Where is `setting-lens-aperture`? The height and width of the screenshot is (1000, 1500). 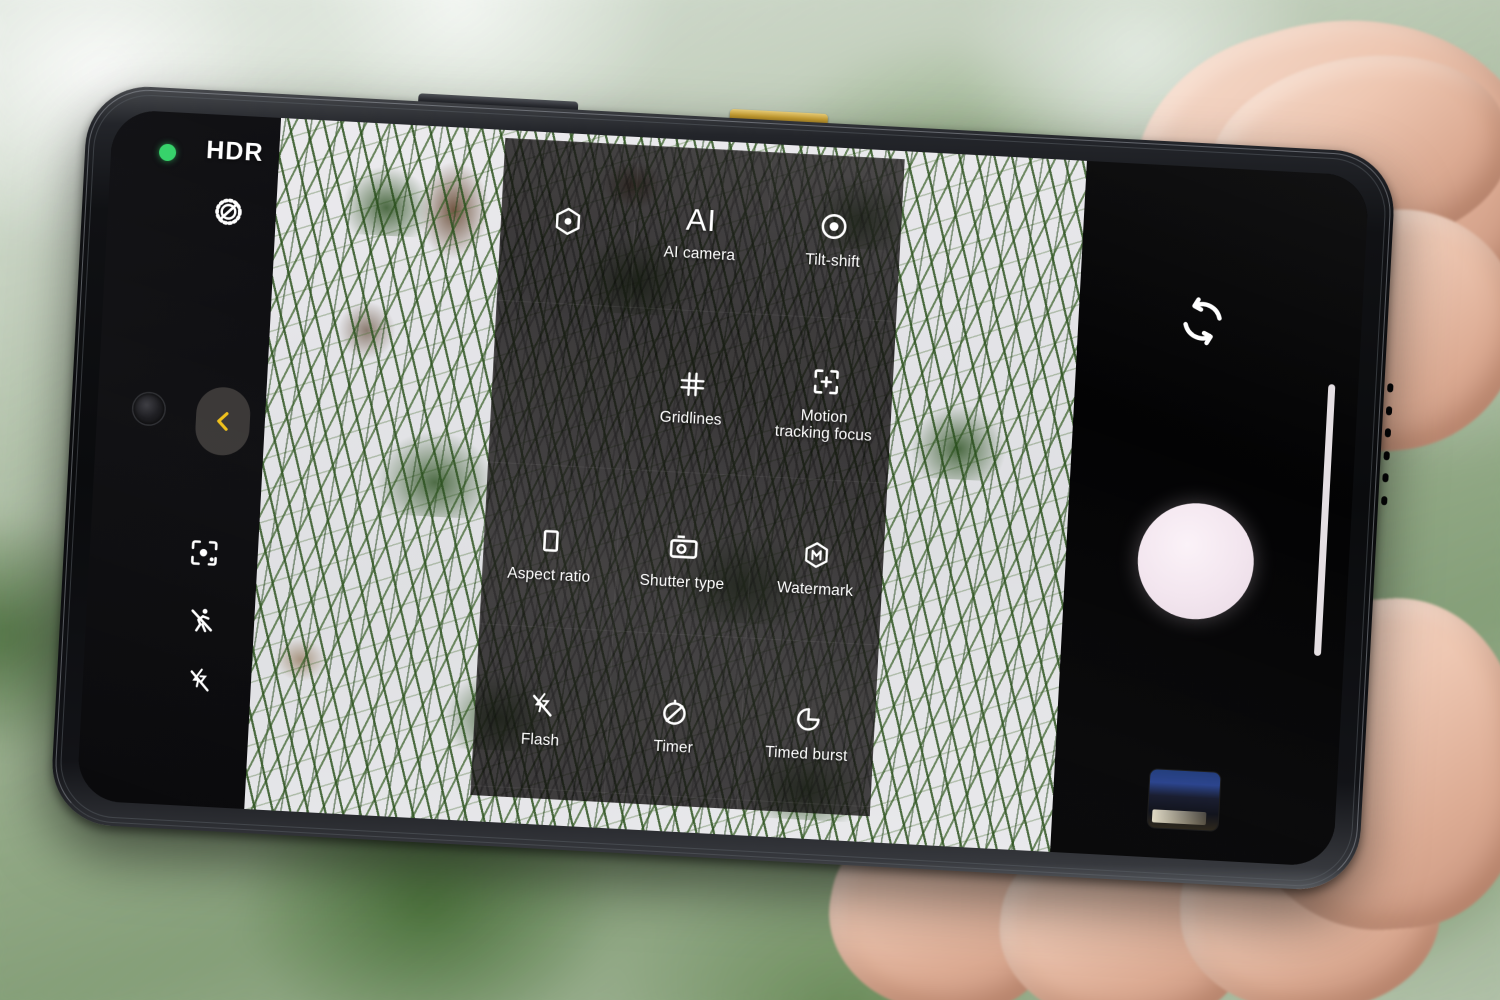
setting-lens-aperture is located at coordinates (568, 223).